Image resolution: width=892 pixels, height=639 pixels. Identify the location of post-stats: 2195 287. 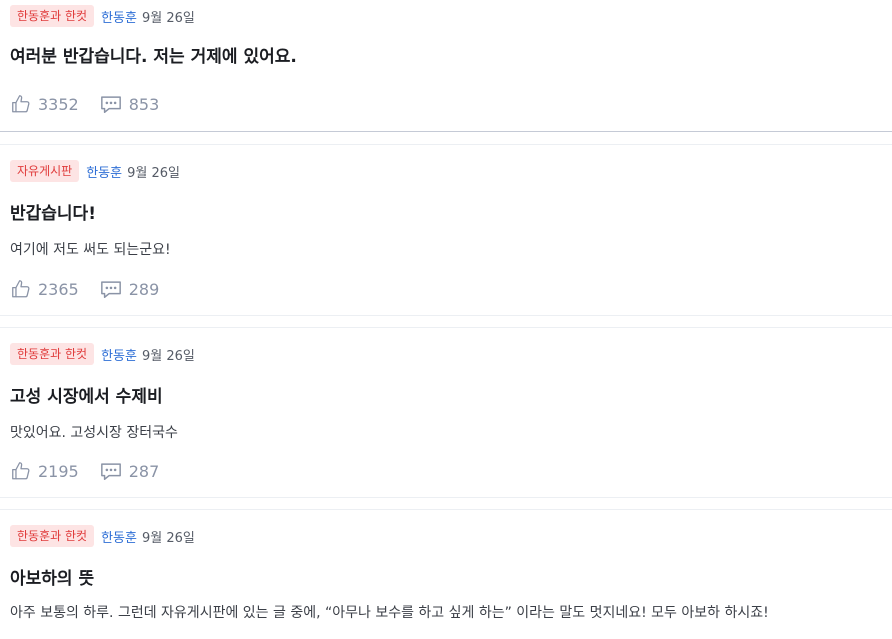
(84, 471).